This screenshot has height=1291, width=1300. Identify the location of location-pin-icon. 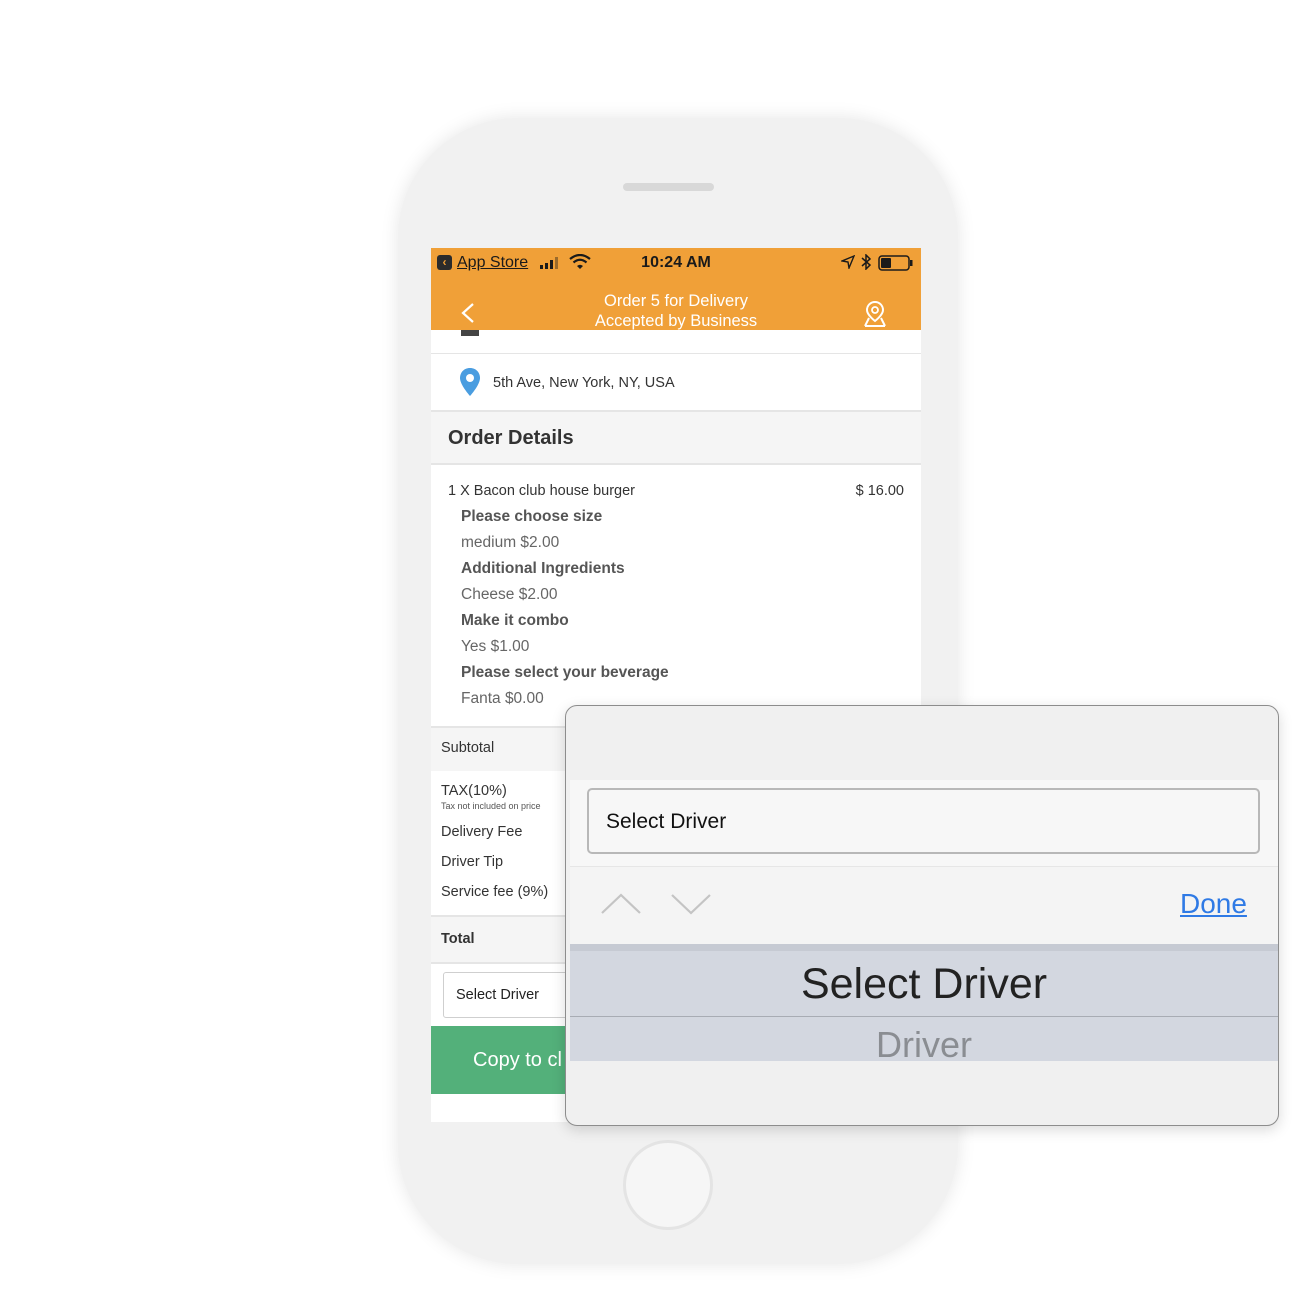
(470, 382).